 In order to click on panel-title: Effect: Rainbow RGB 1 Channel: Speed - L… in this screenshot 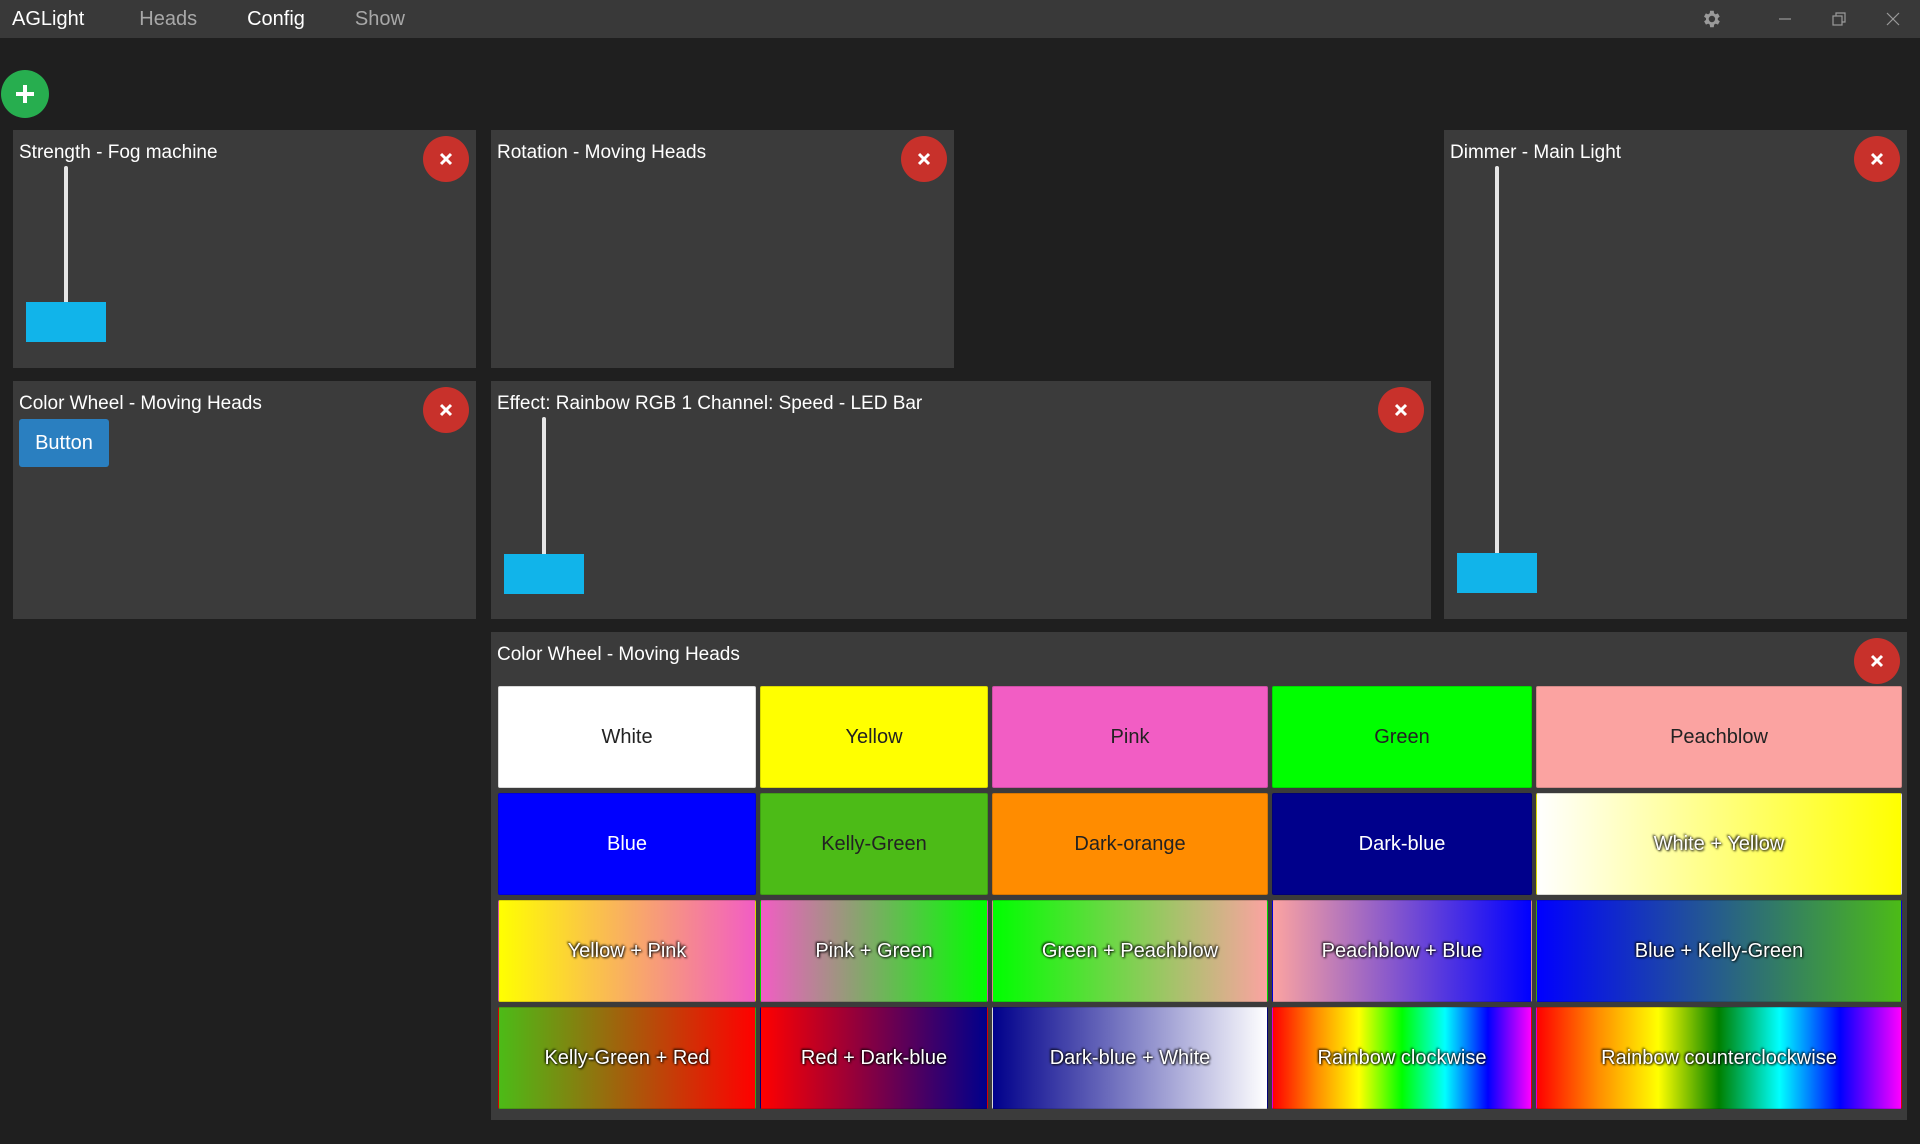, I will do `click(710, 403)`.